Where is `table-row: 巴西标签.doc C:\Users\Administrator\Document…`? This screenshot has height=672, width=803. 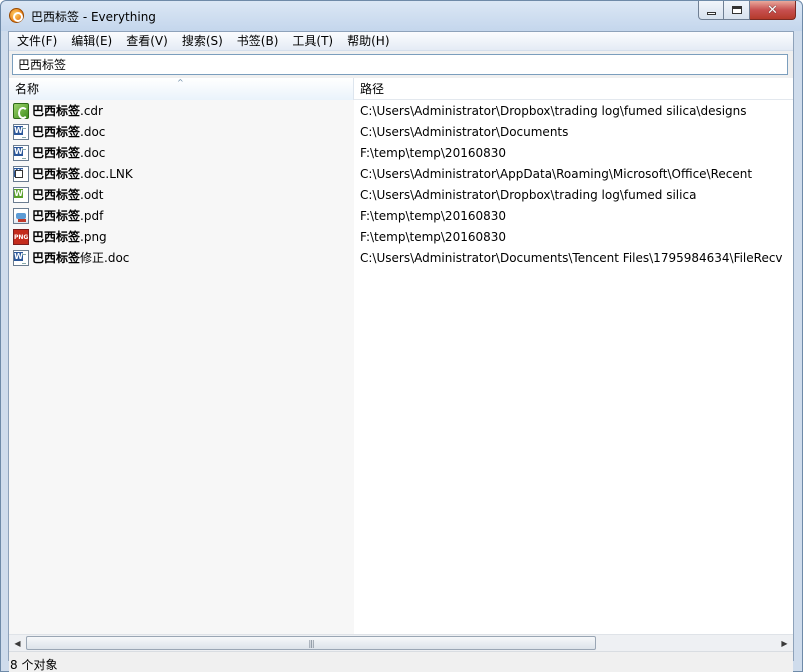 table-row: 巴西标签.doc C:\Users\Administrator\Document… is located at coordinates (401, 131).